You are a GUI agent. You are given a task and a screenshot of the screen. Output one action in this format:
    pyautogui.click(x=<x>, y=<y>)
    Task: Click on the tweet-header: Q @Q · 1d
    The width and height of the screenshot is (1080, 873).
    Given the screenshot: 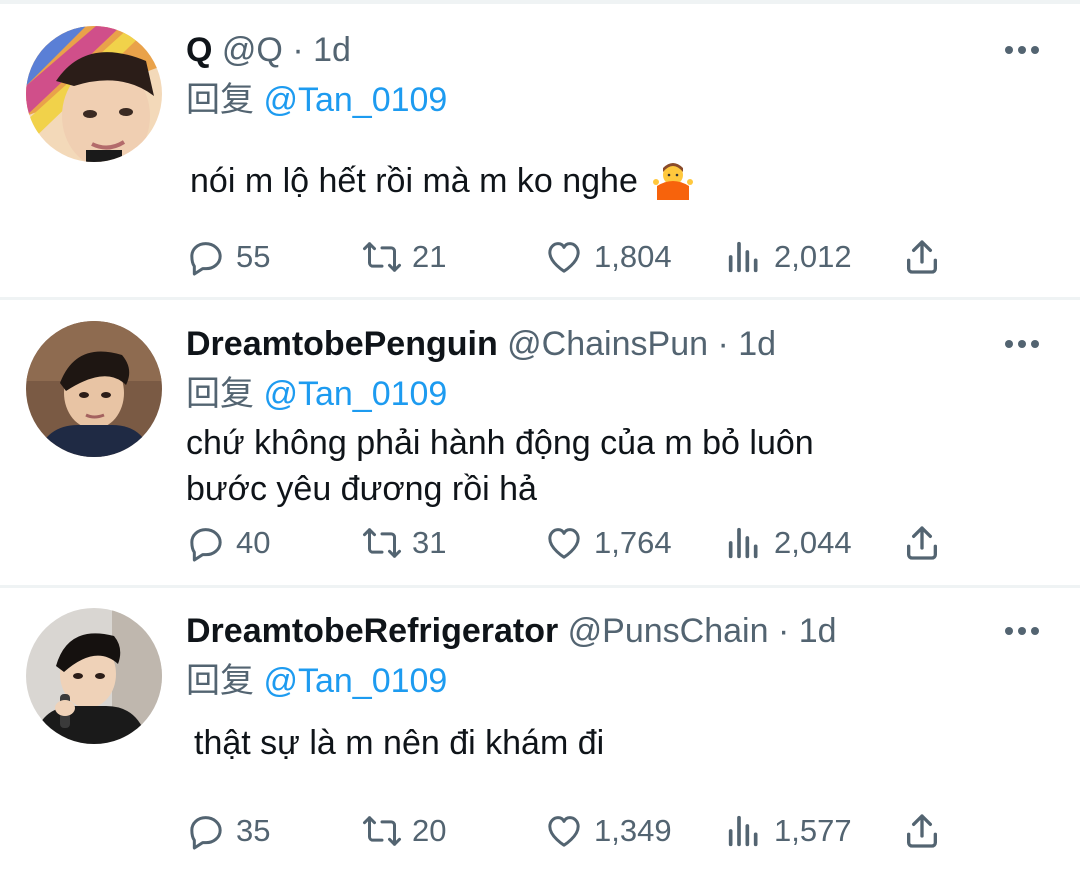 What is the action you would take?
    pyautogui.click(x=268, y=50)
    